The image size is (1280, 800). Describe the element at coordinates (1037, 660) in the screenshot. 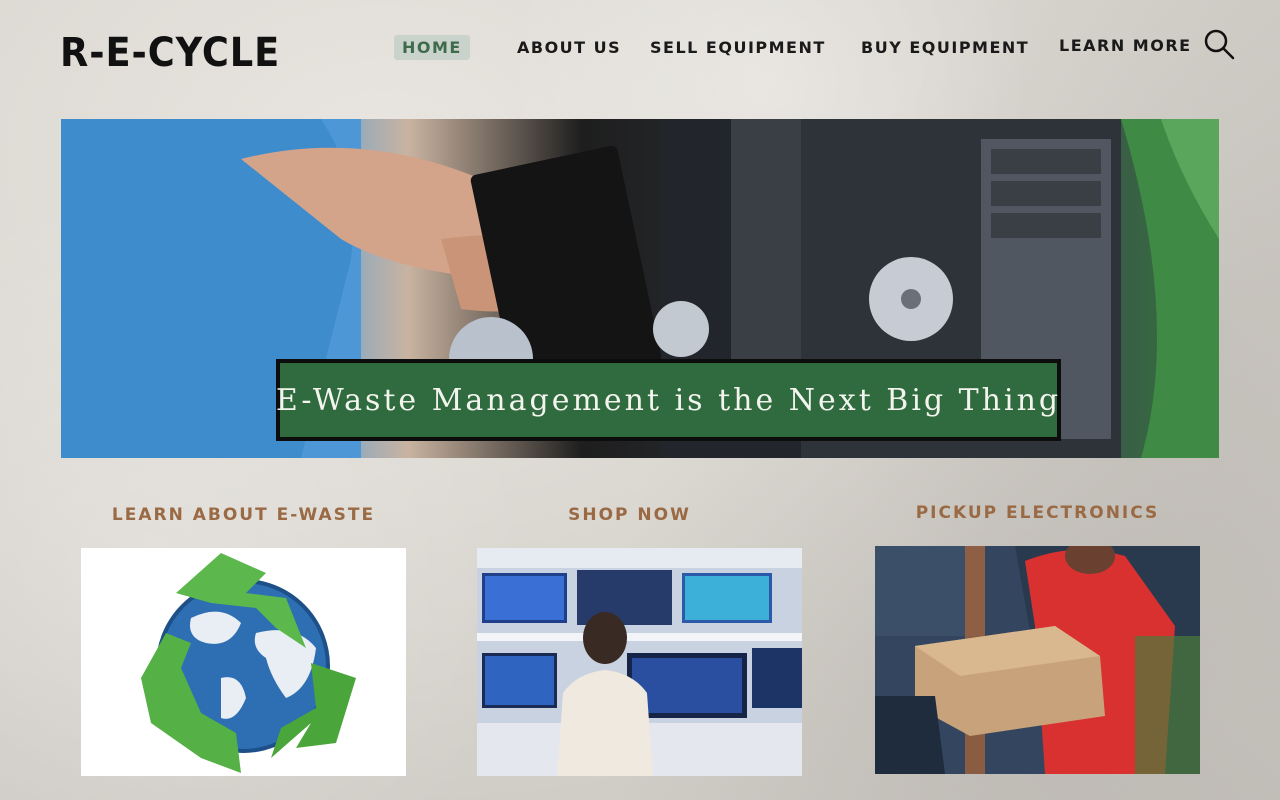

I see `package-delivery-image` at that location.